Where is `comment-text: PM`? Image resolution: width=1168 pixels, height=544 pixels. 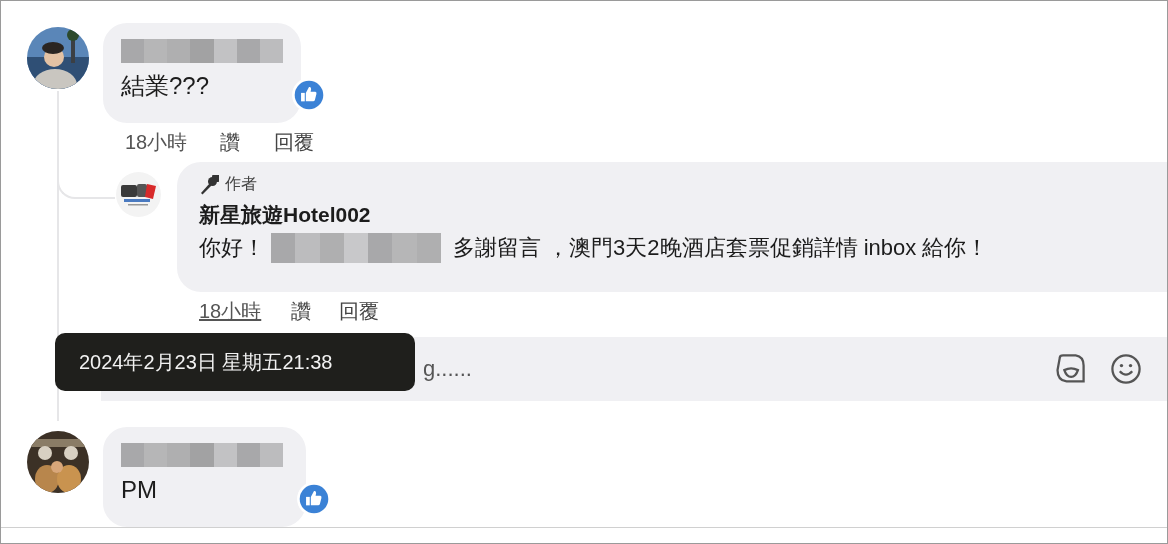
comment-text: PM is located at coordinates (139, 490).